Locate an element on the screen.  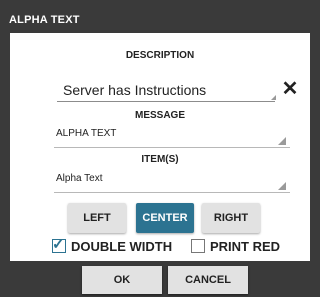
checkbox-checked-icon: ✓ is located at coordinates (59, 244).